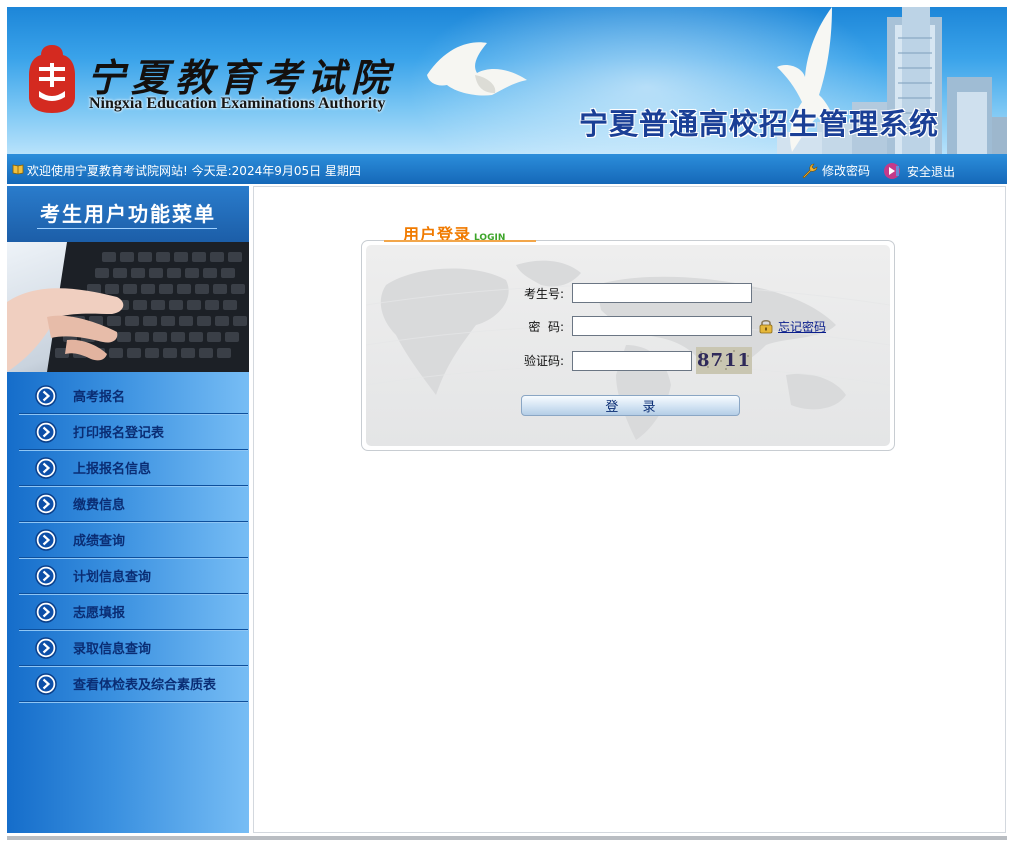 The width and height of the screenshot is (1011, 841). I want to click on org-name-cn: 宁夏教育考试院, so click(241, 77).